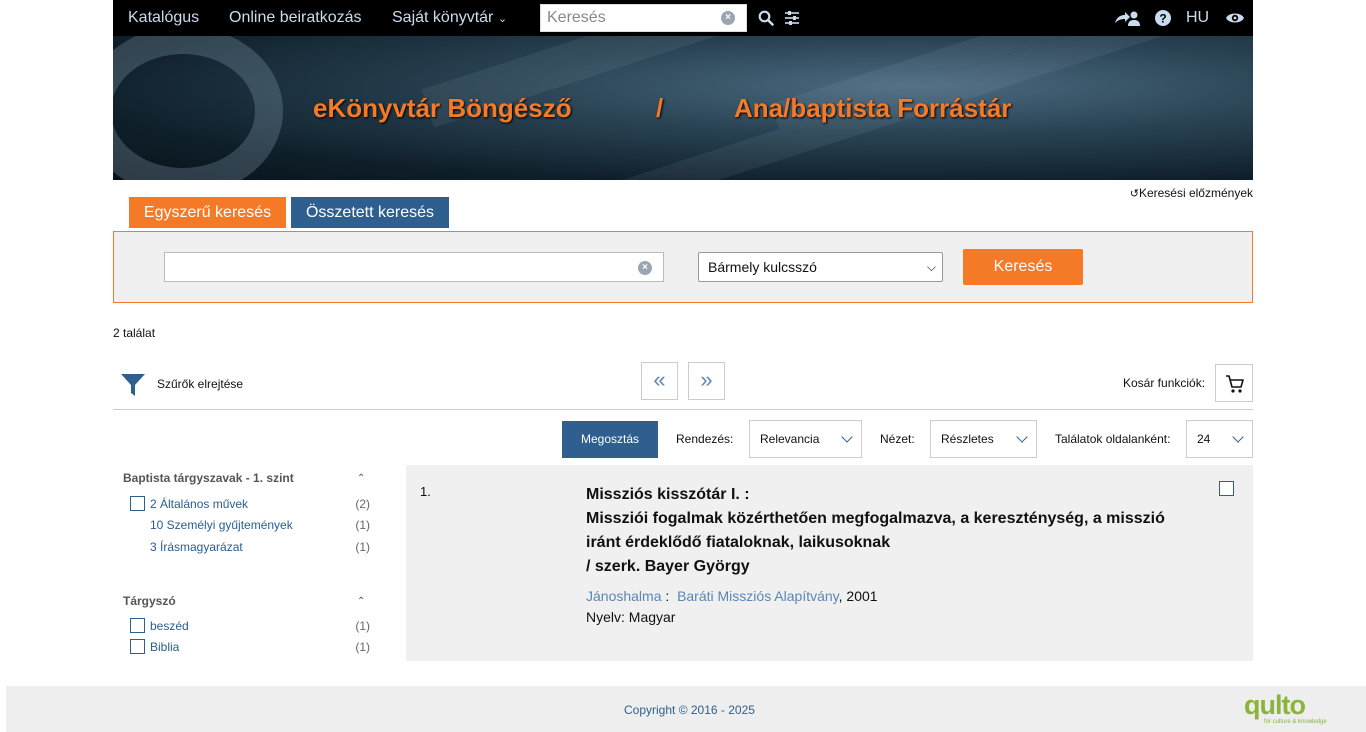  I want to click on nav-my-library-menu: Saját könyvtár ⌄, so click(449, 18).